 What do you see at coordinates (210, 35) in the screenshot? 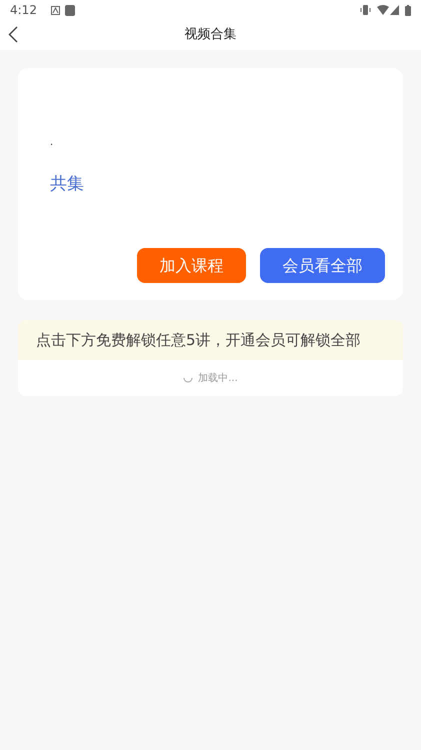
I see `page-title: 视频合集` at bounding box center [210, 35].